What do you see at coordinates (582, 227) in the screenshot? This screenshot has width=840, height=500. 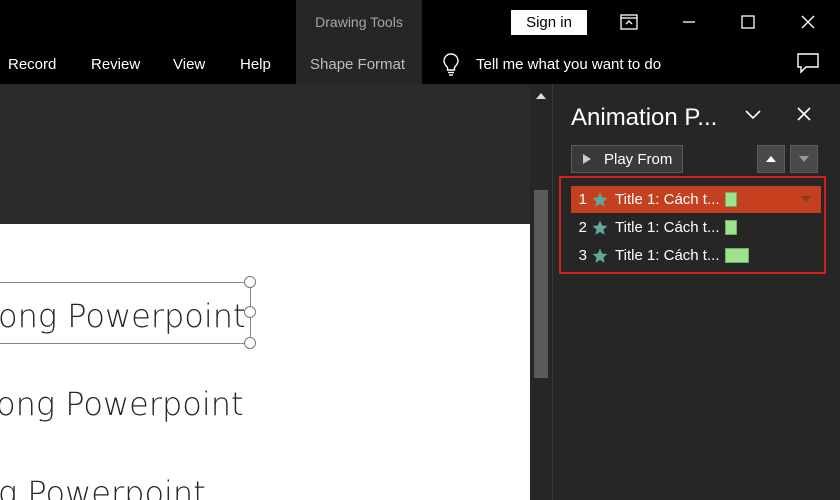 I see `animation-item-number: 2` at bounding box center [582, 227].